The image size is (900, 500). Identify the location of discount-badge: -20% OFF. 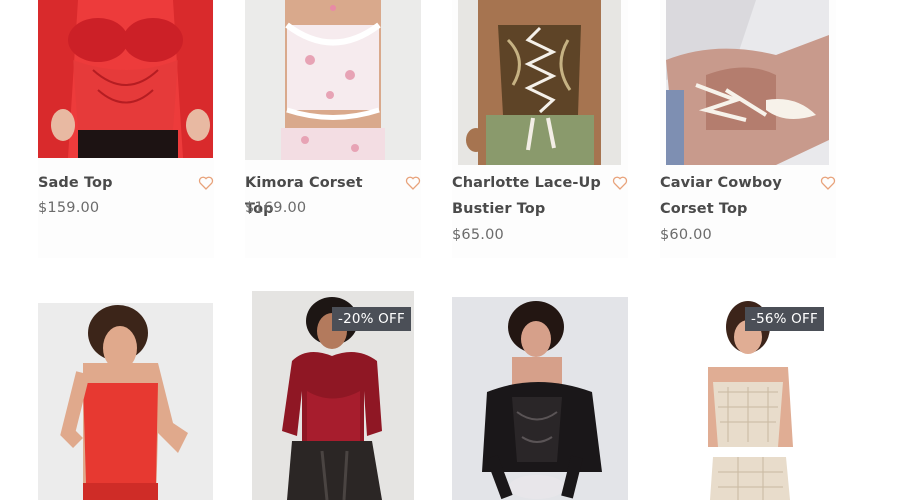
(371, 319).